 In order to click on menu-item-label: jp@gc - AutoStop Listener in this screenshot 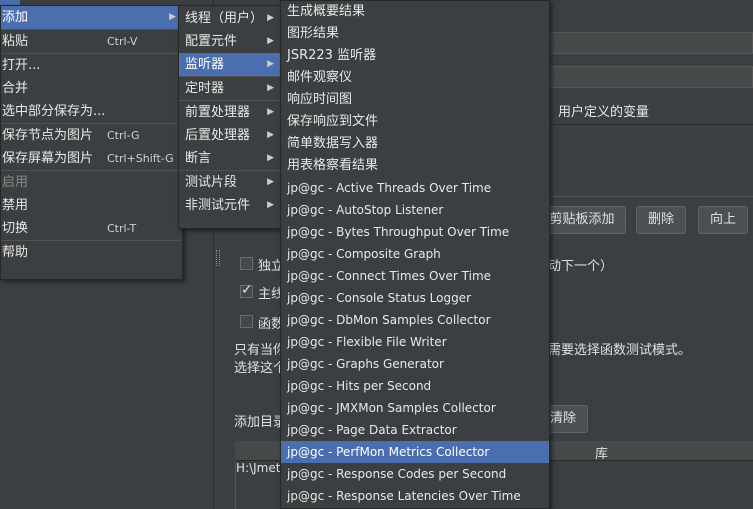, I will do `click(365, 210)`.